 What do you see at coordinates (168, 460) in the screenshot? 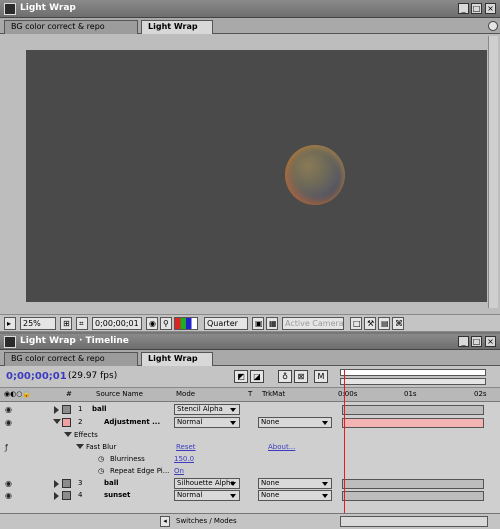
I see `effect-param-row: ◷ Blurriness 150.0` at bounding box center [168, 460].